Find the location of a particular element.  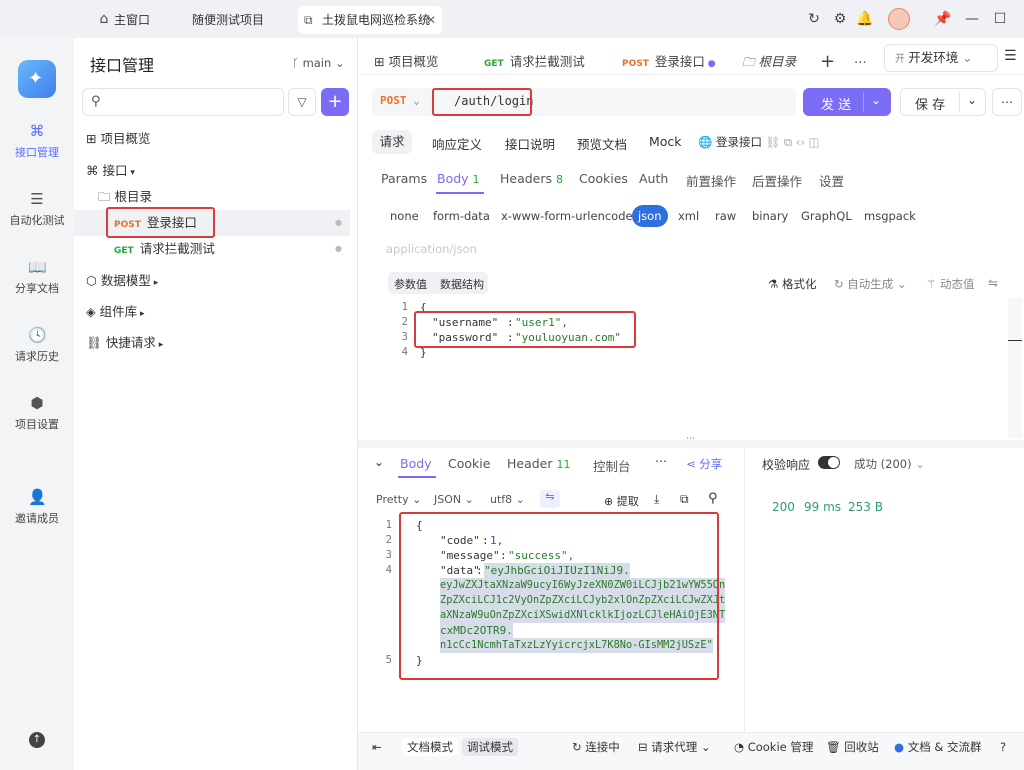

dynamic-value-button: ⚚ 动态值 is located at coordinates (950, 284).